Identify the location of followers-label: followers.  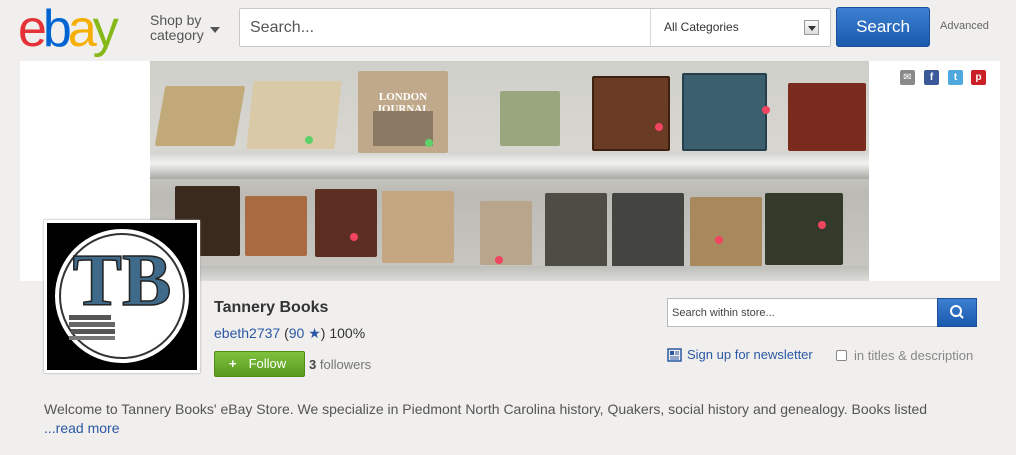
(345, 364).